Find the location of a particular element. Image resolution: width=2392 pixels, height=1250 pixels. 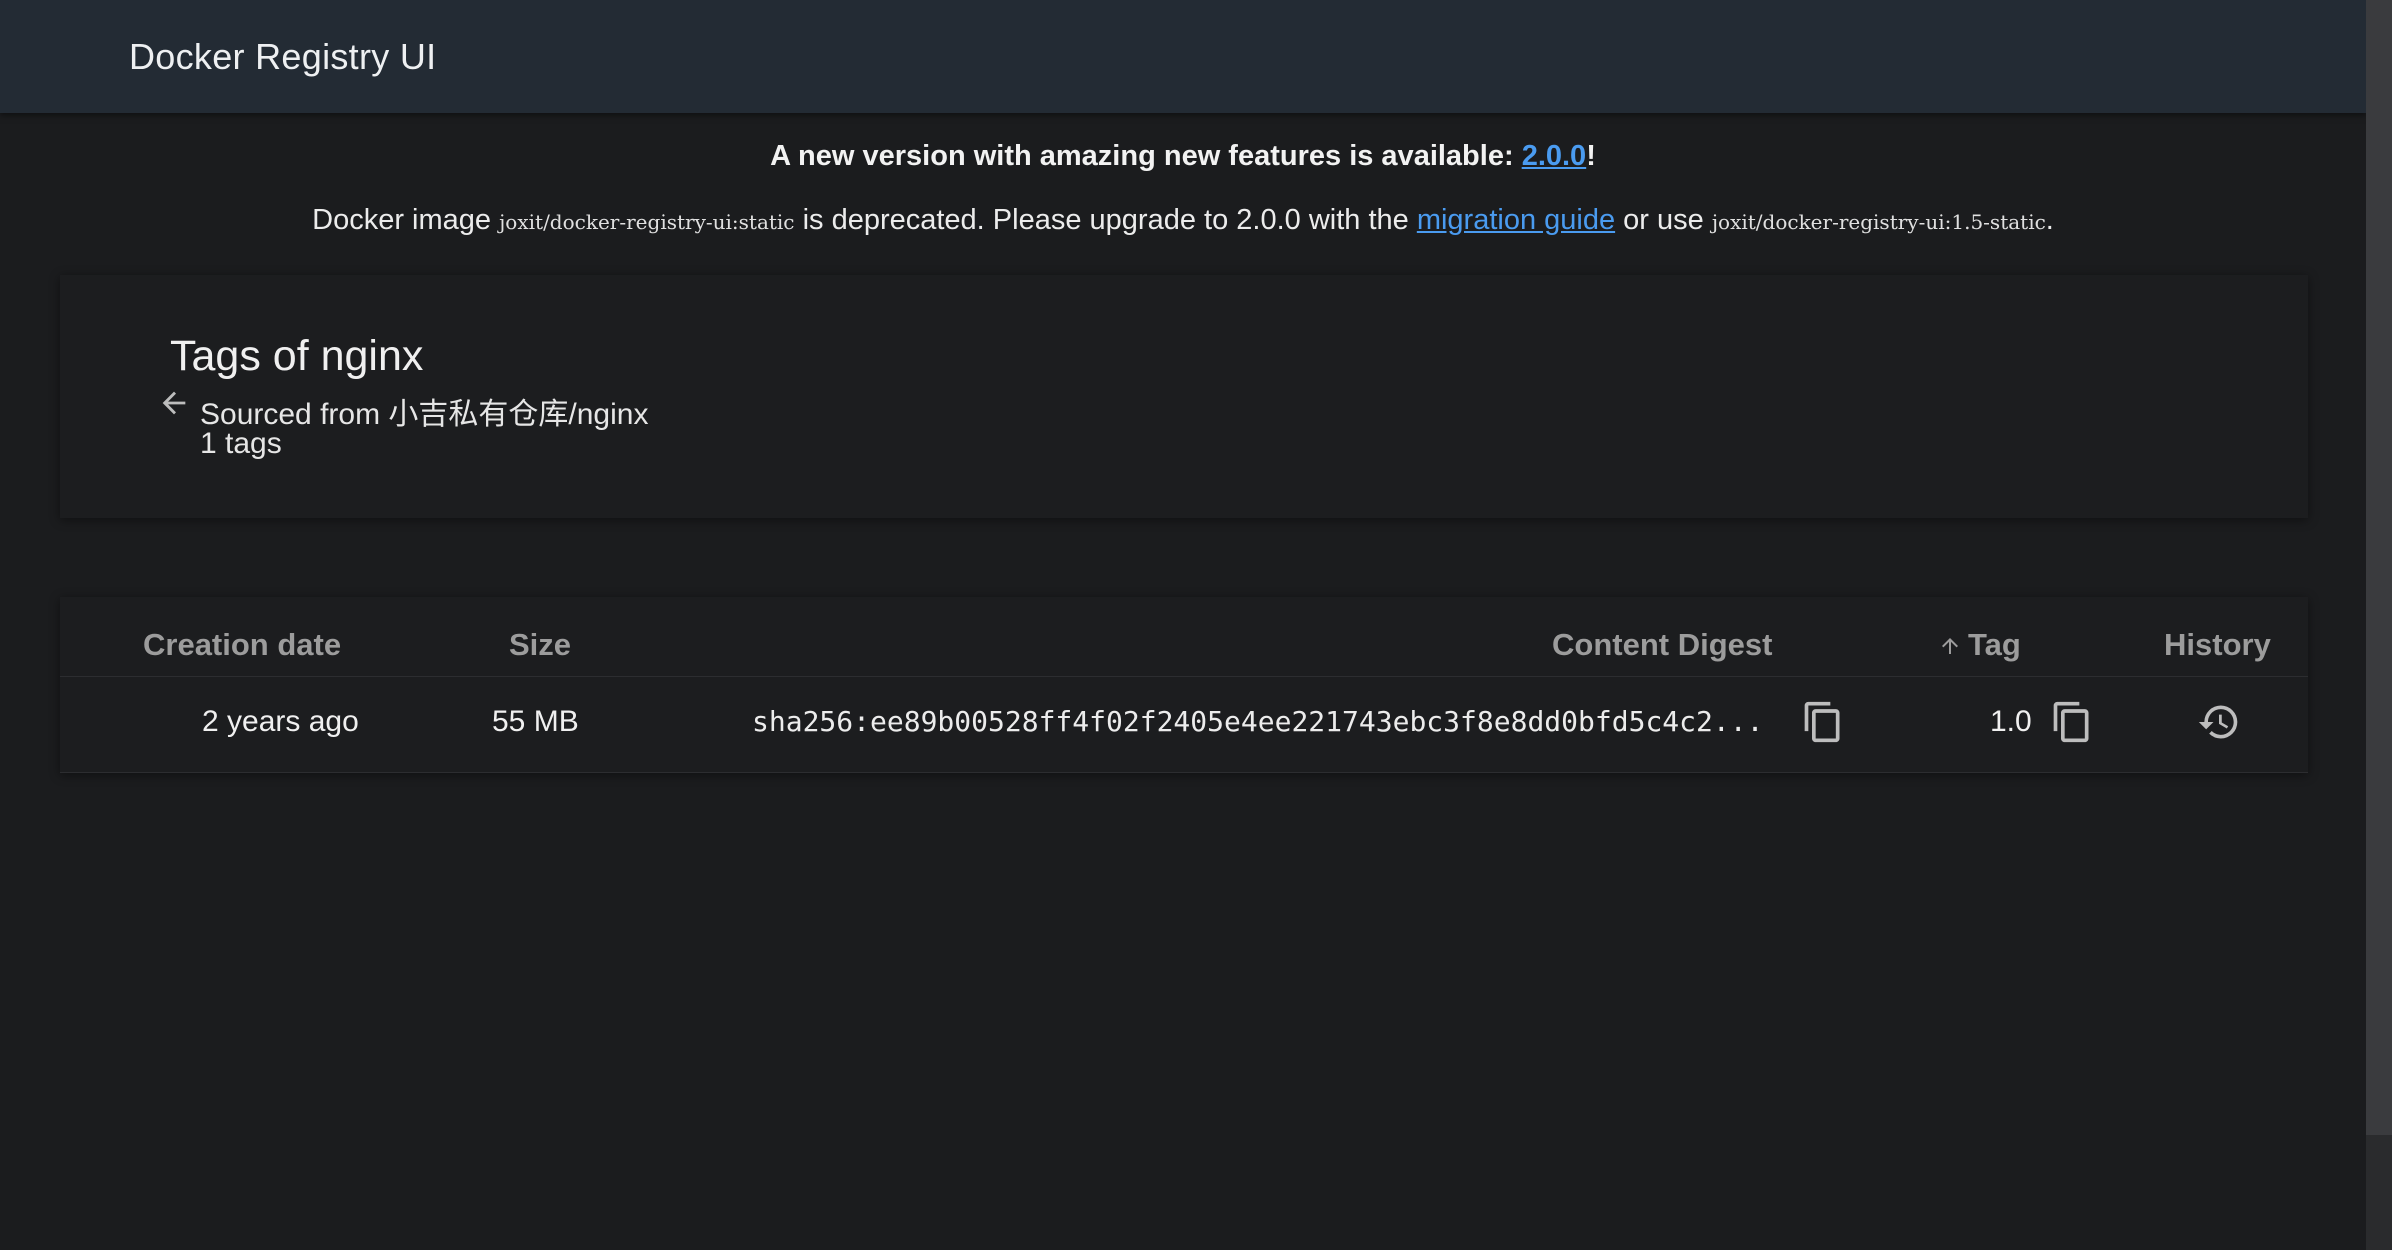

scrollbar-thumb is located at coordinates (2379, 567).